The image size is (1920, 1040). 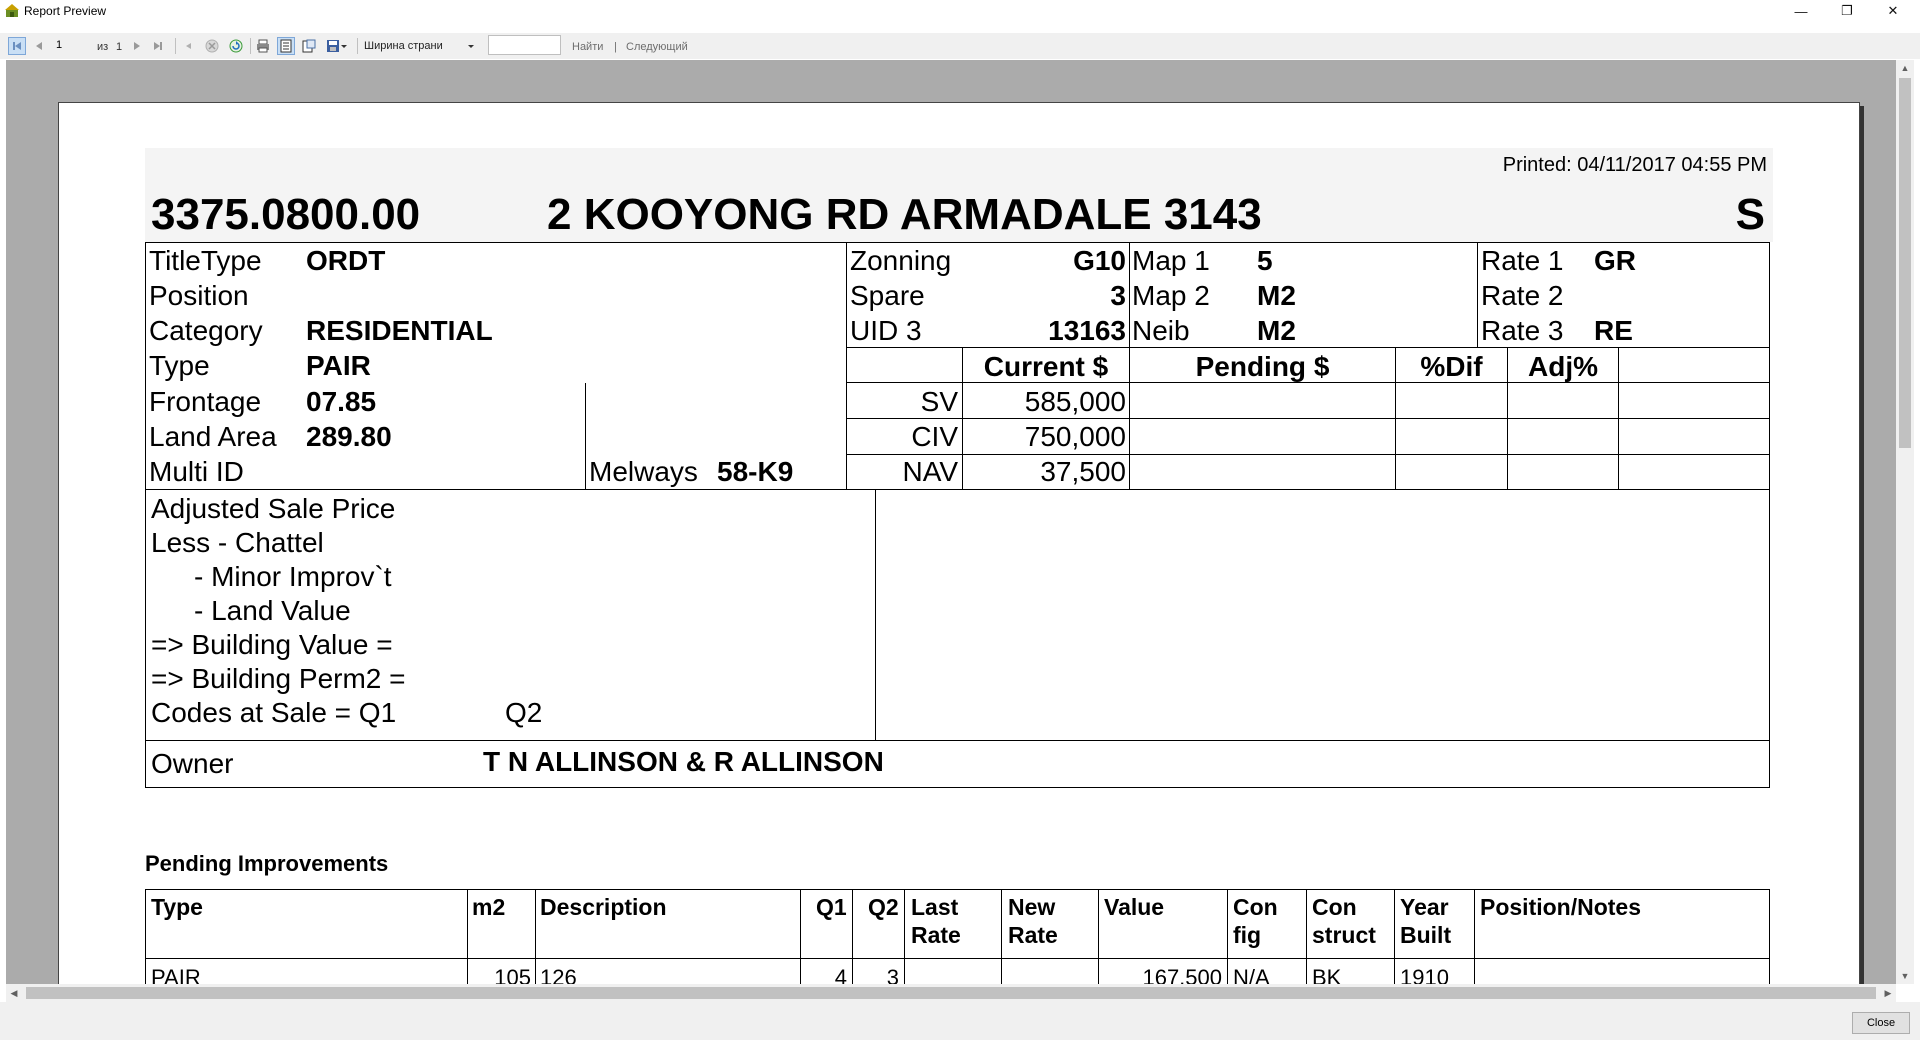 I want to click on sv-label: SV, so click(x=939, y=401).